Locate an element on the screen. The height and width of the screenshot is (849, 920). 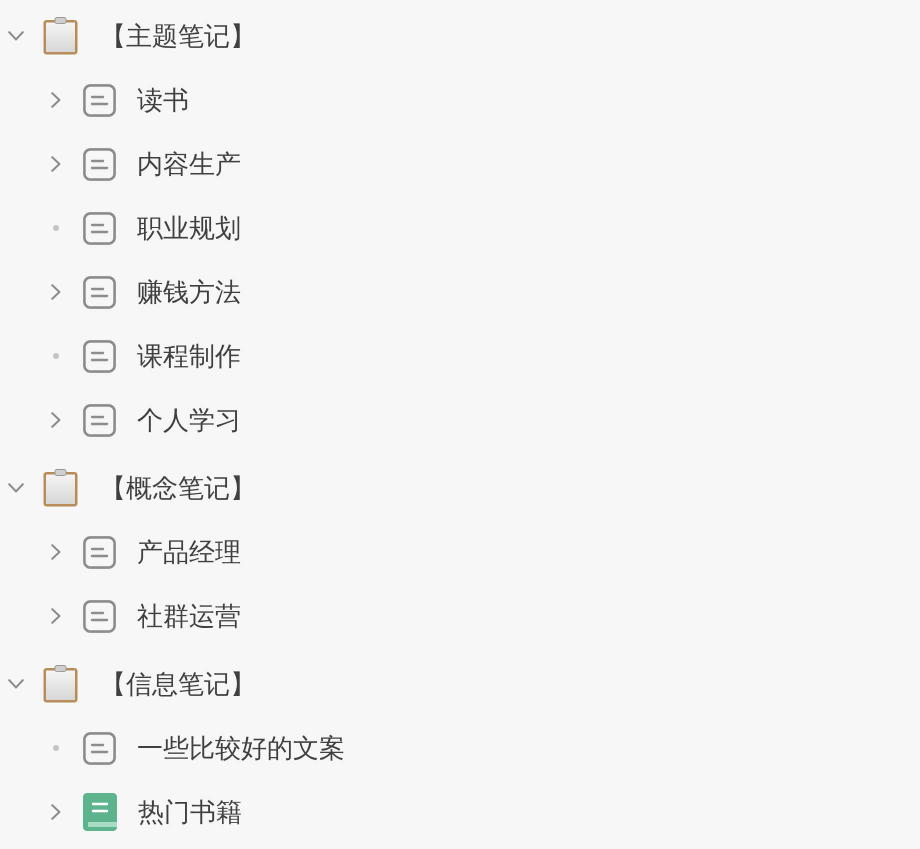
note-title: 内容生产 is located at coordinates (189, 164).